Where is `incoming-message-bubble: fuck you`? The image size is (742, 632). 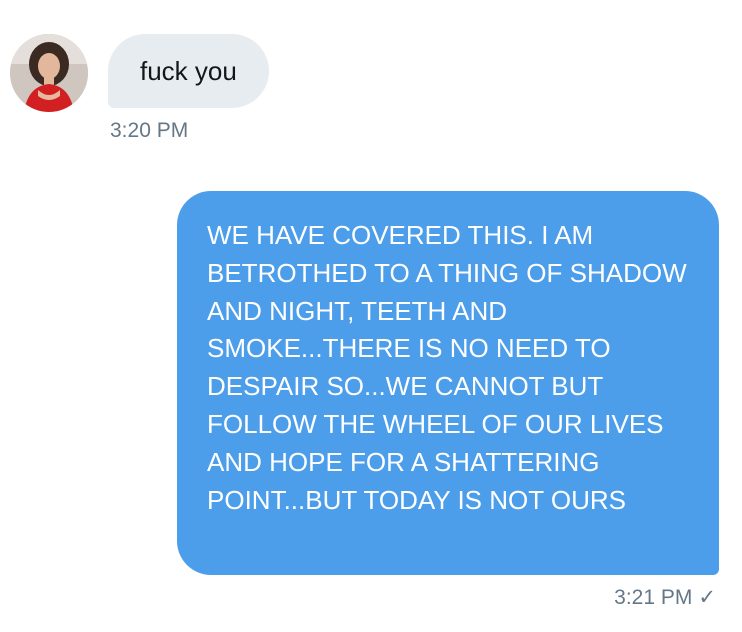 incoming-message-bubble: fuck you is located at coordinates (188, 71).